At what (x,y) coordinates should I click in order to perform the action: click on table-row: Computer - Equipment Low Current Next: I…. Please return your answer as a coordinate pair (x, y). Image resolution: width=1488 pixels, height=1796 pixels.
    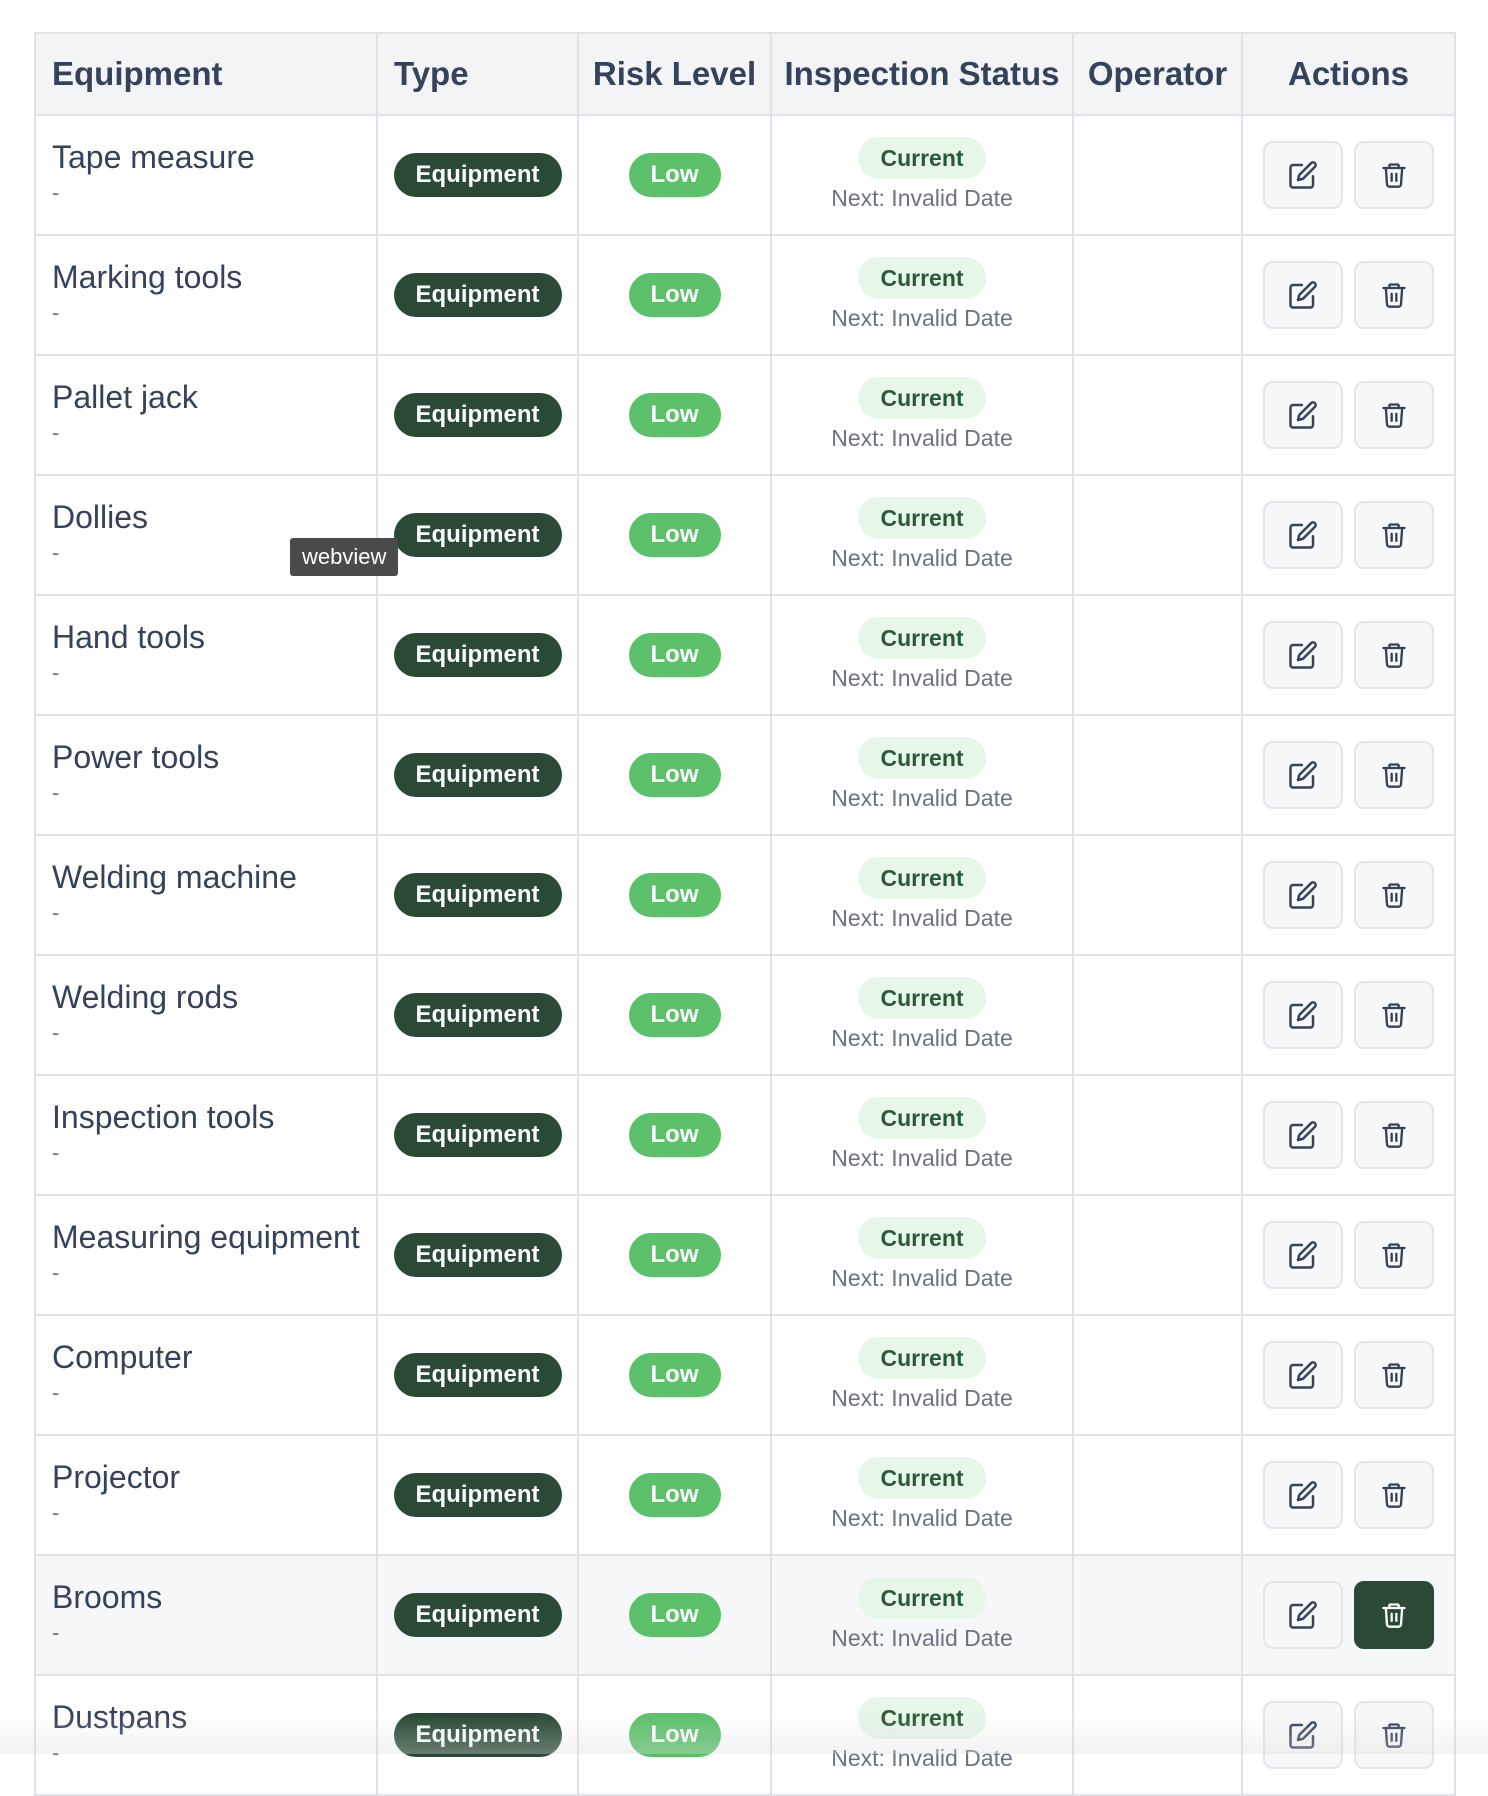
    Looking at the image, I should click on (745, 1375).